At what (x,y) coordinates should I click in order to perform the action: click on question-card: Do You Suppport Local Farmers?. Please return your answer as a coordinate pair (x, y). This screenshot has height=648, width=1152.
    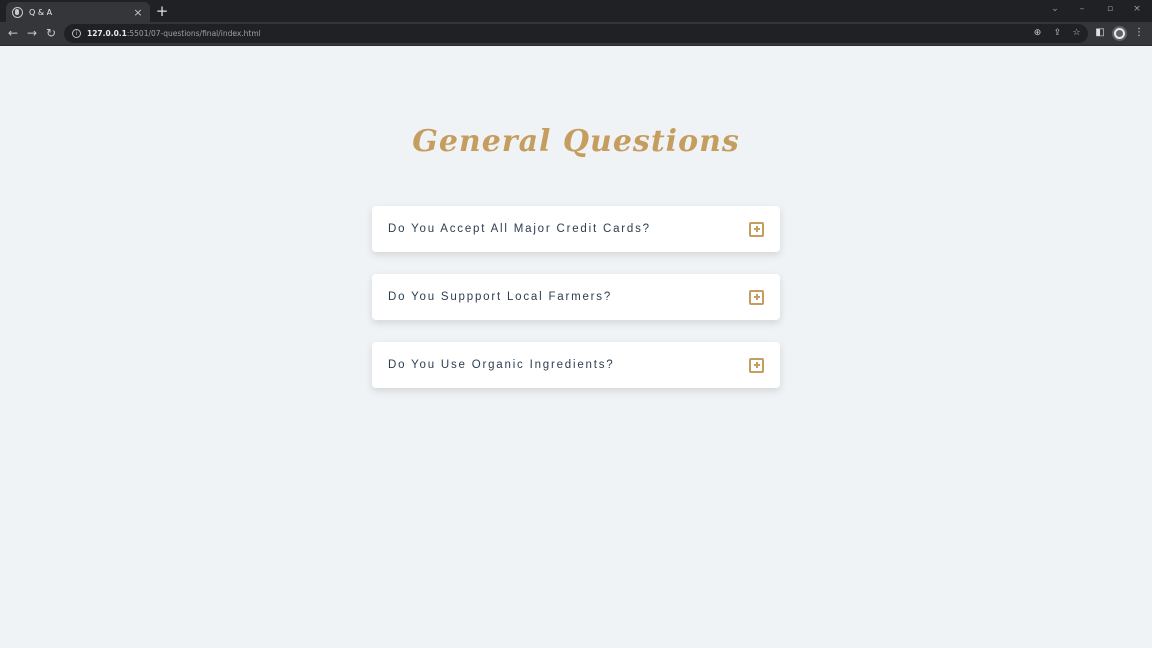
    Looking at the image, I should click on (576, 297).